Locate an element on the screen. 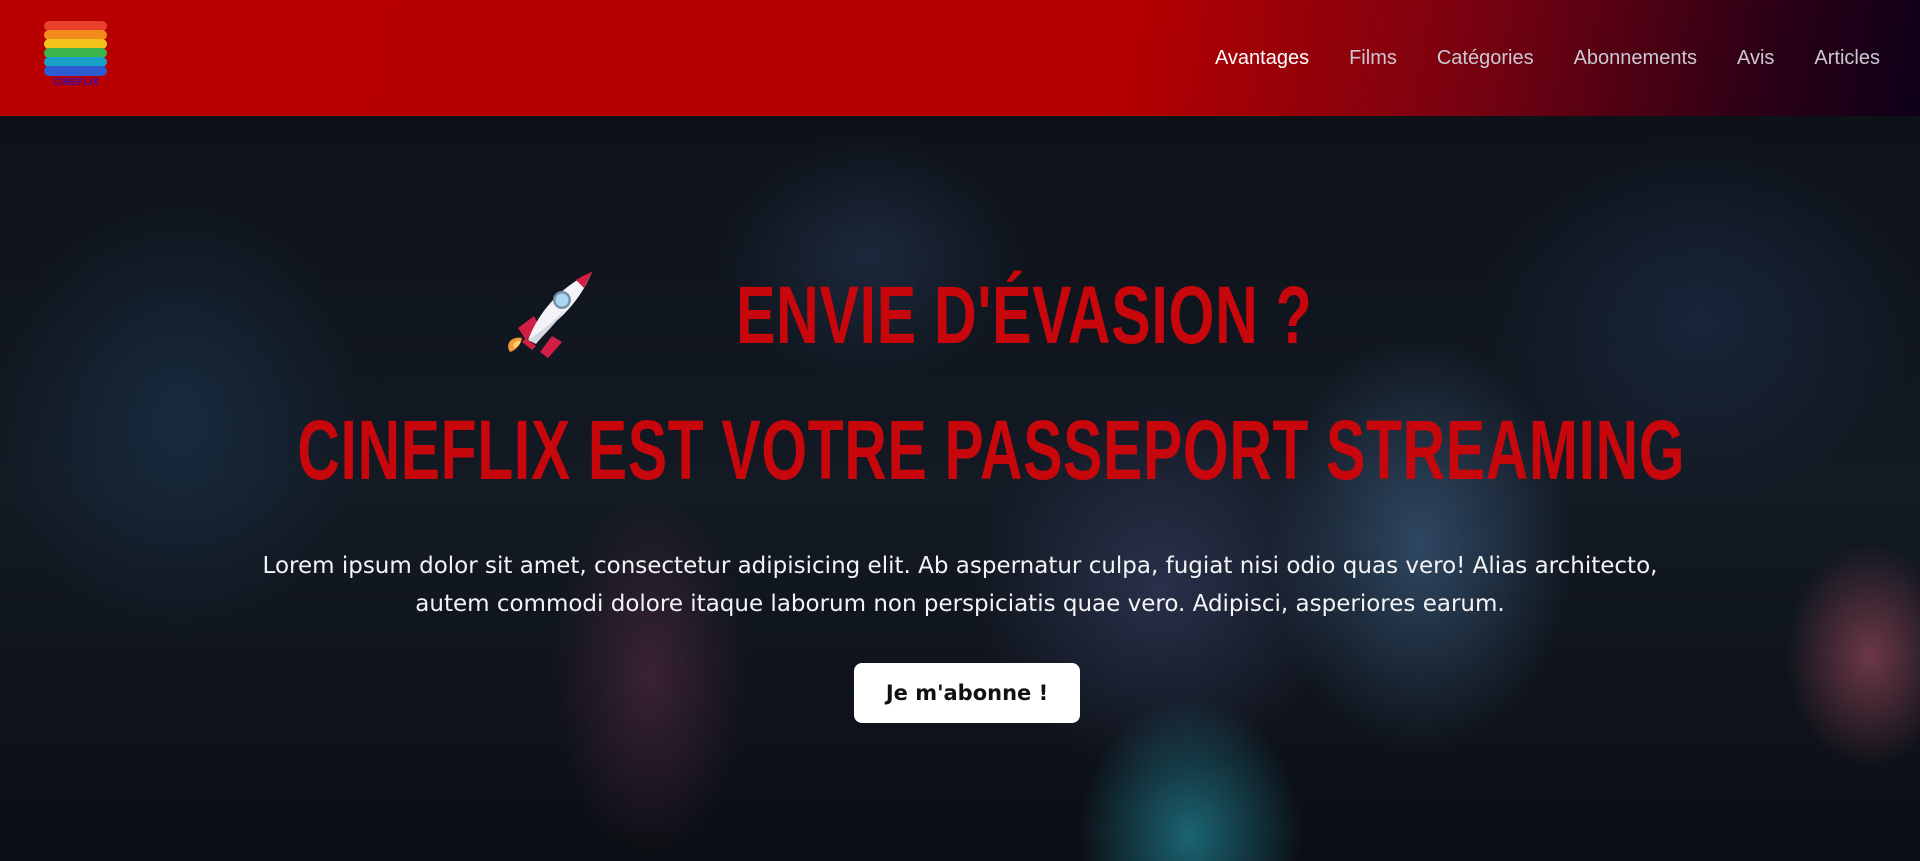 This screenshot has width=1920, height=861. nav-link-avantages: Avantages is located at coordinates (1262, 58).